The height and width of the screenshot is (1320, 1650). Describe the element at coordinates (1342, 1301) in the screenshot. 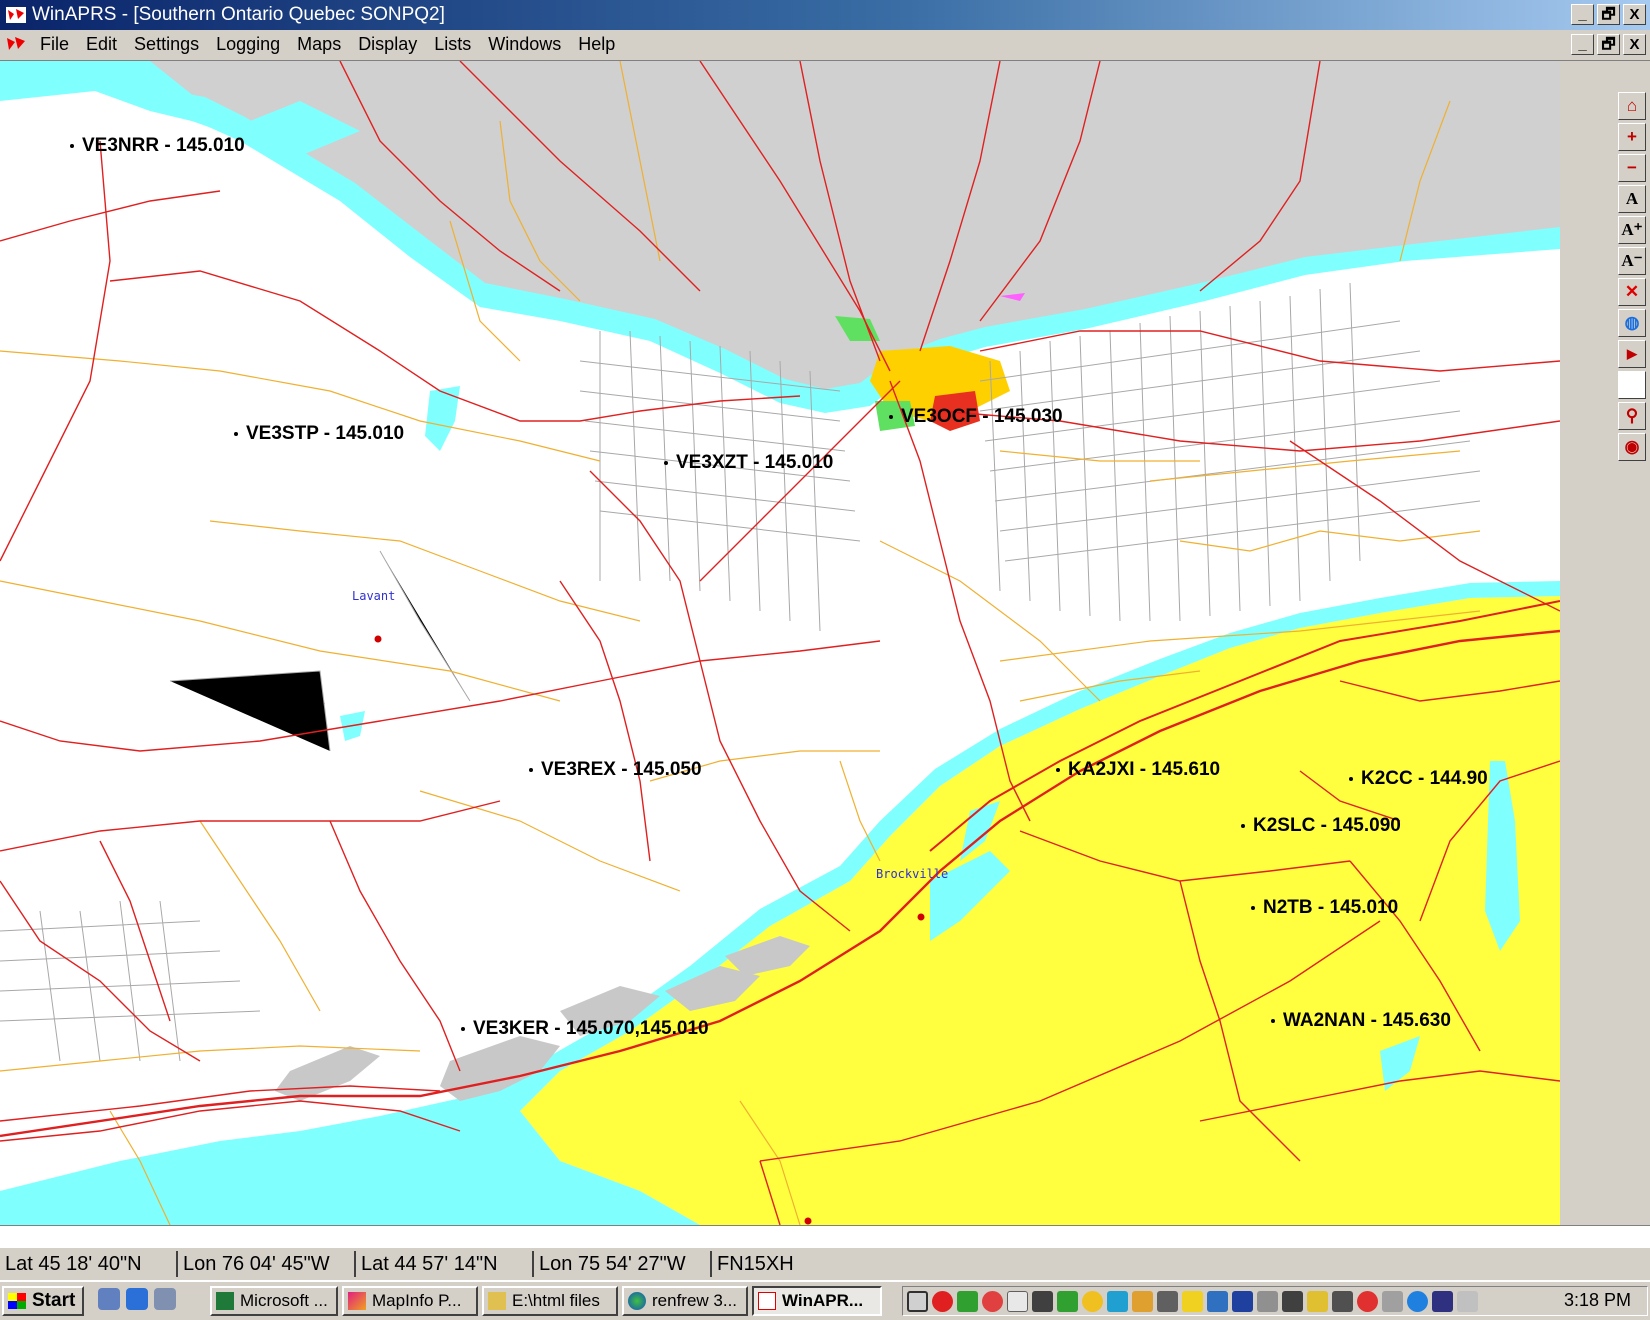

I see `camera-icon` at that location.